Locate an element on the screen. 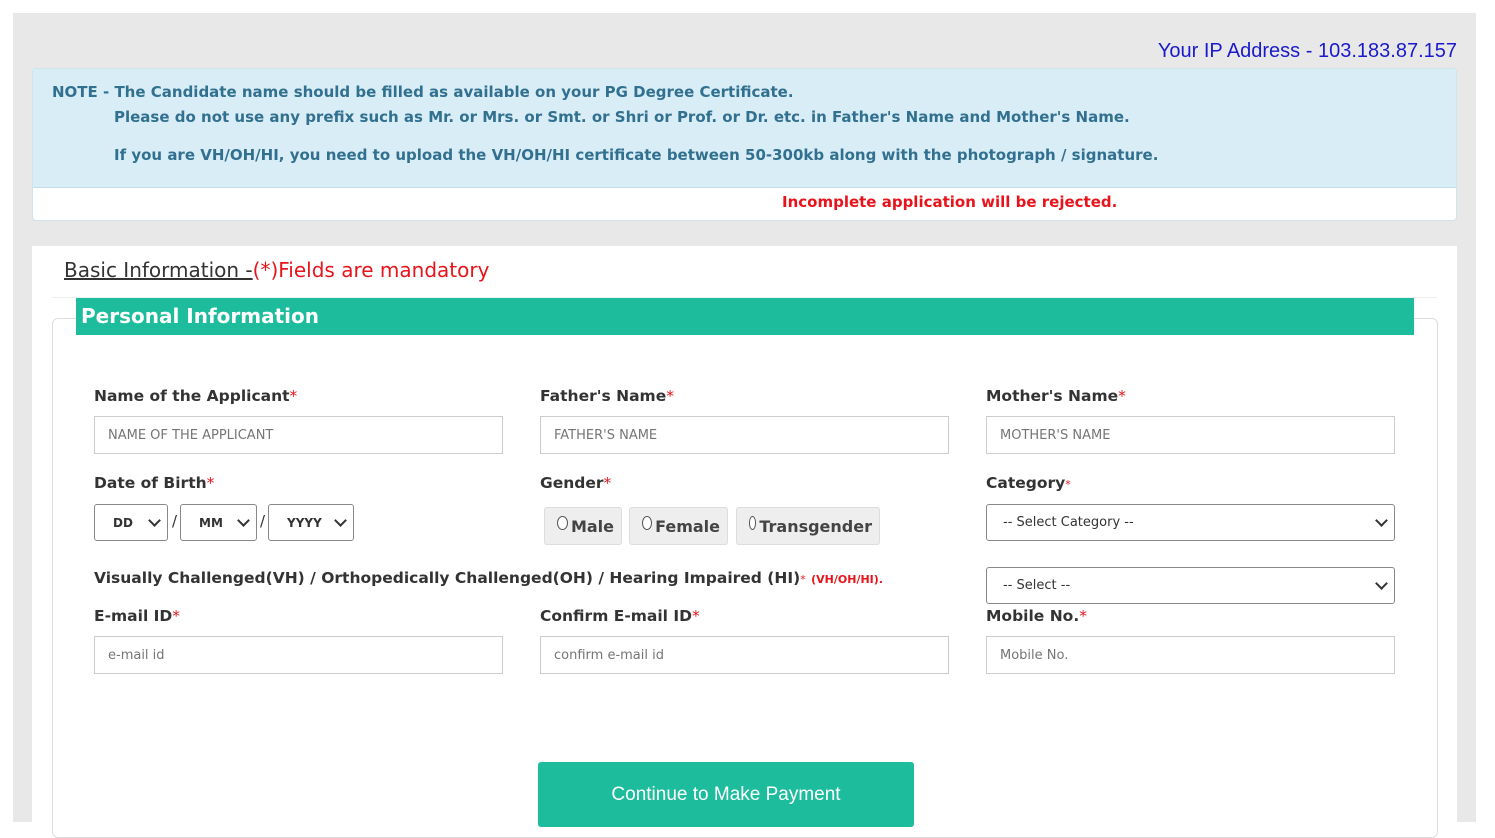  vh-select: -- Select -- is located at coordinates (1190, 585).